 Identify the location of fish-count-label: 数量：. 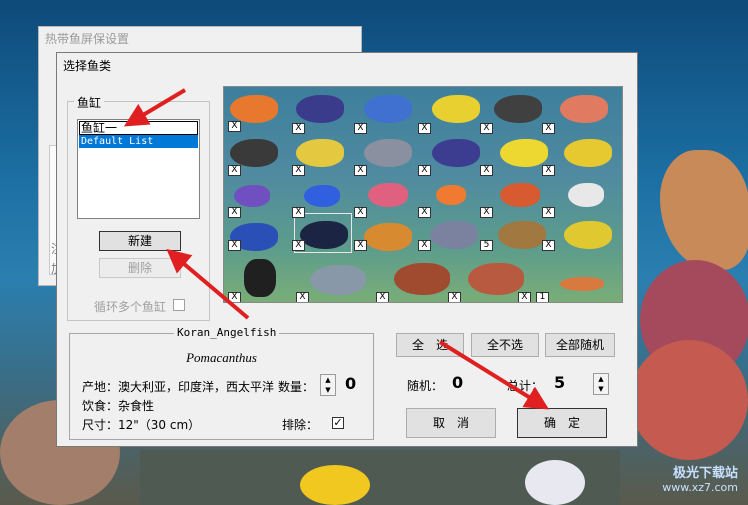
(296, 387).